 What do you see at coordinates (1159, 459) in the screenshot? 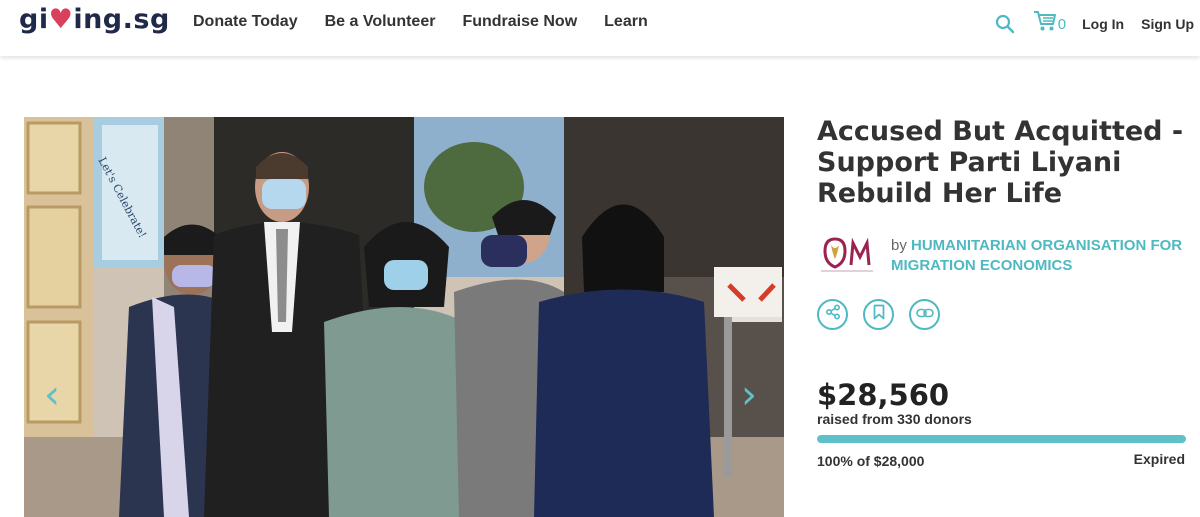
I see `campaign-status: Expired` at bounding box center [1159, 459].